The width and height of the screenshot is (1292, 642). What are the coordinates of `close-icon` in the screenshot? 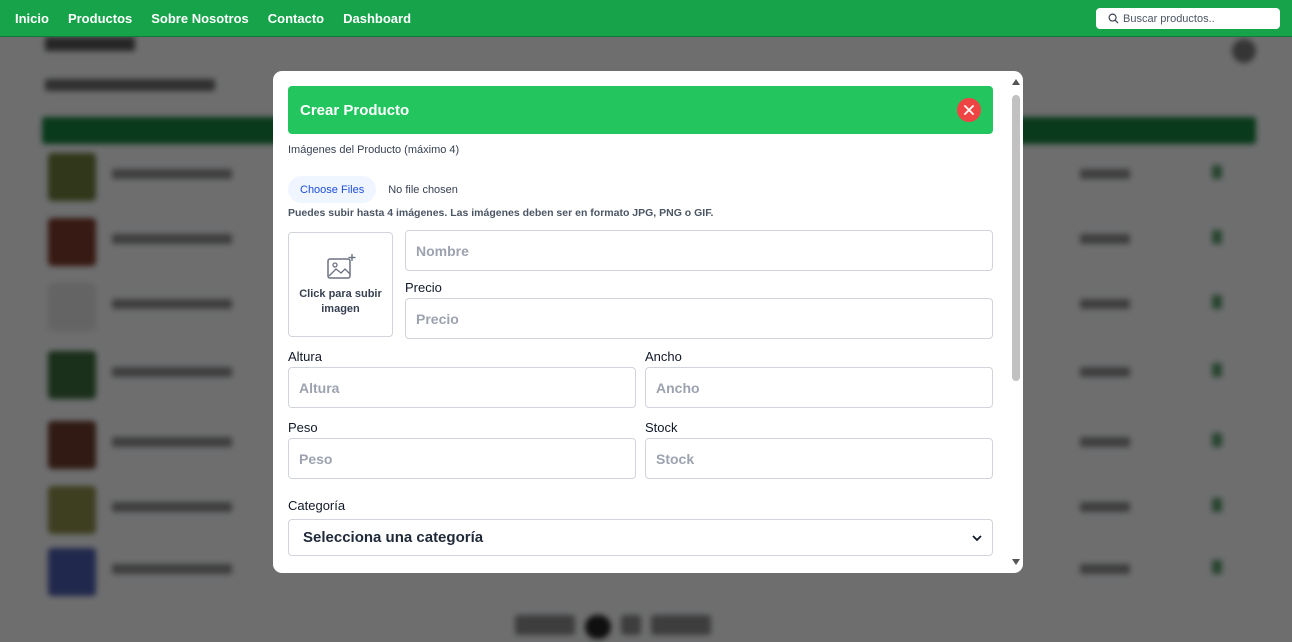 It's located at (969, 110).